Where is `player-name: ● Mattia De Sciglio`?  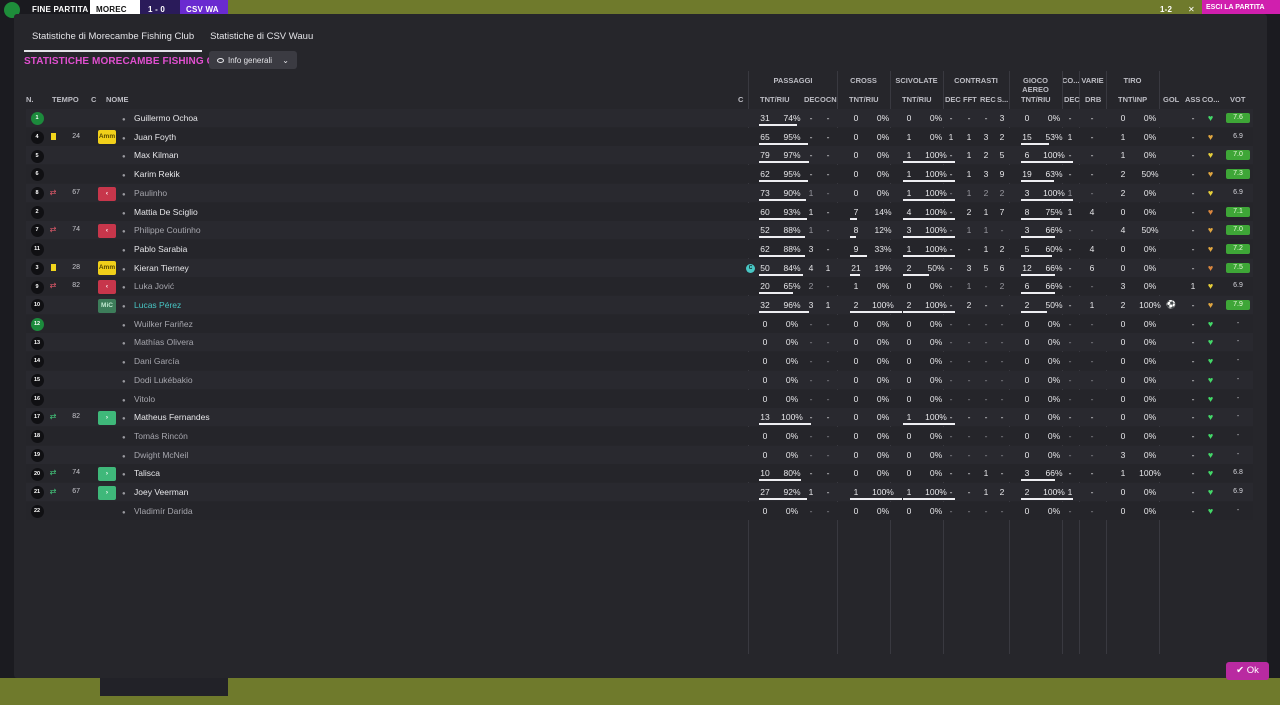 player-name: ● Mattia De Sciglio is located at coordinates (272, 212).